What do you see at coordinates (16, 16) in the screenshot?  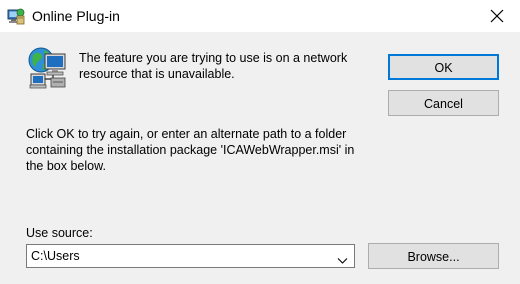 I see `installer-icon` at bounding box center [16, 16].